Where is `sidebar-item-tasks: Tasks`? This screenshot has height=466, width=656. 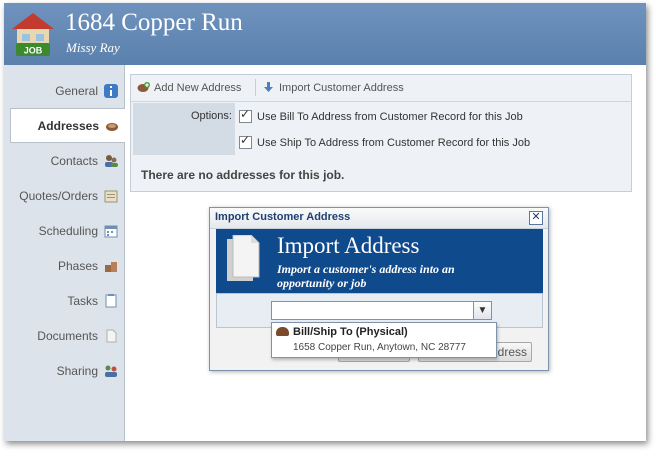 sidebar-item-tasks: Tasks is located at coordinates (64, 300).